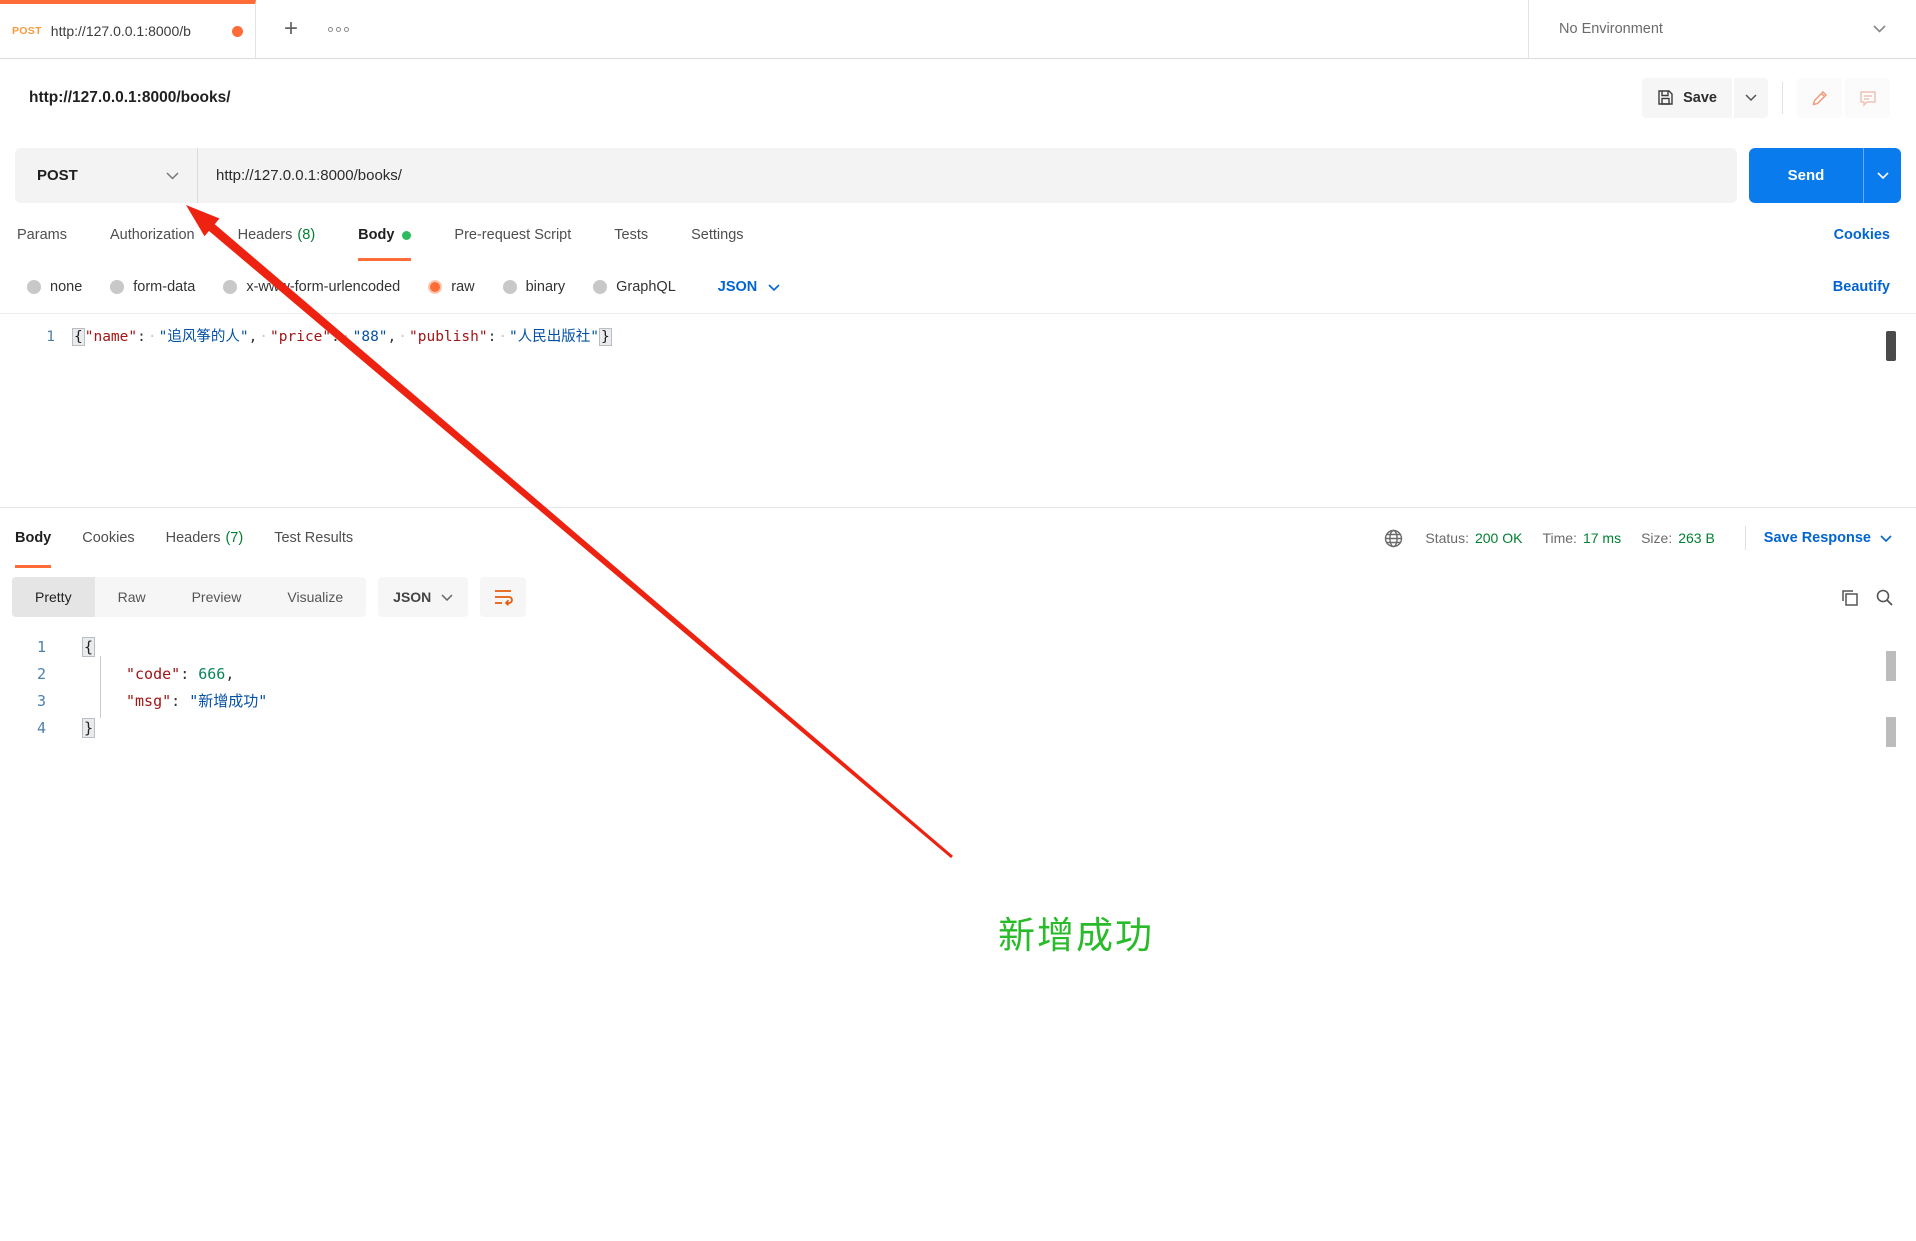  Describe the element at coordinates (876, 175) in the screenshot. I see `url-bar: POST http://127.0.0.1:8000/books/` at that location.